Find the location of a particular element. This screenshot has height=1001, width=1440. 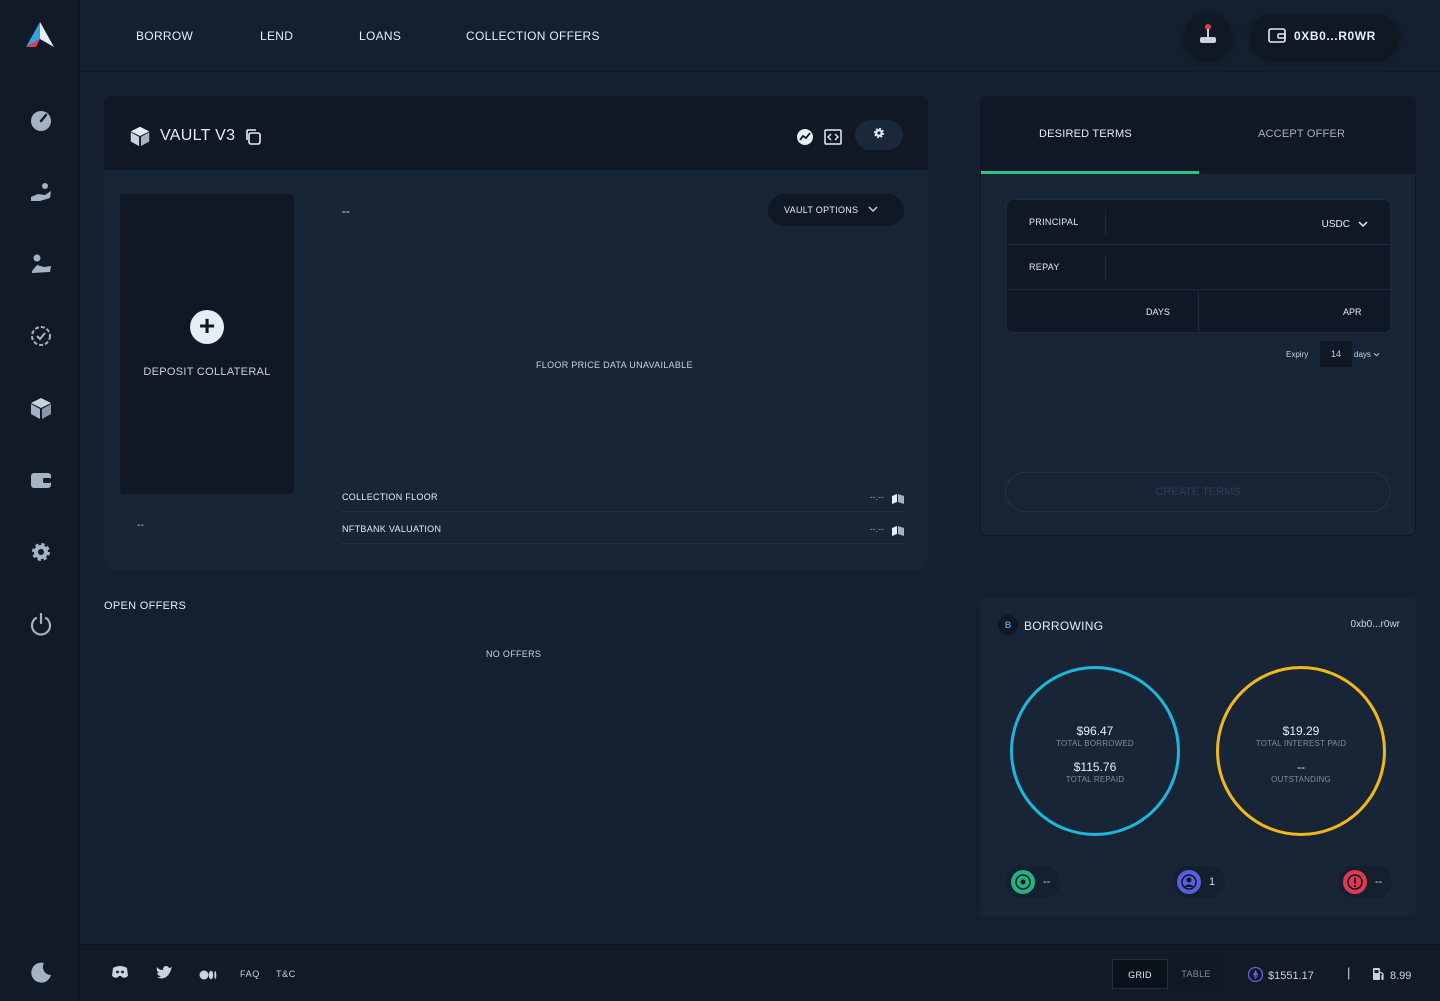

twitter-icon is located at coordinates (164, 974).